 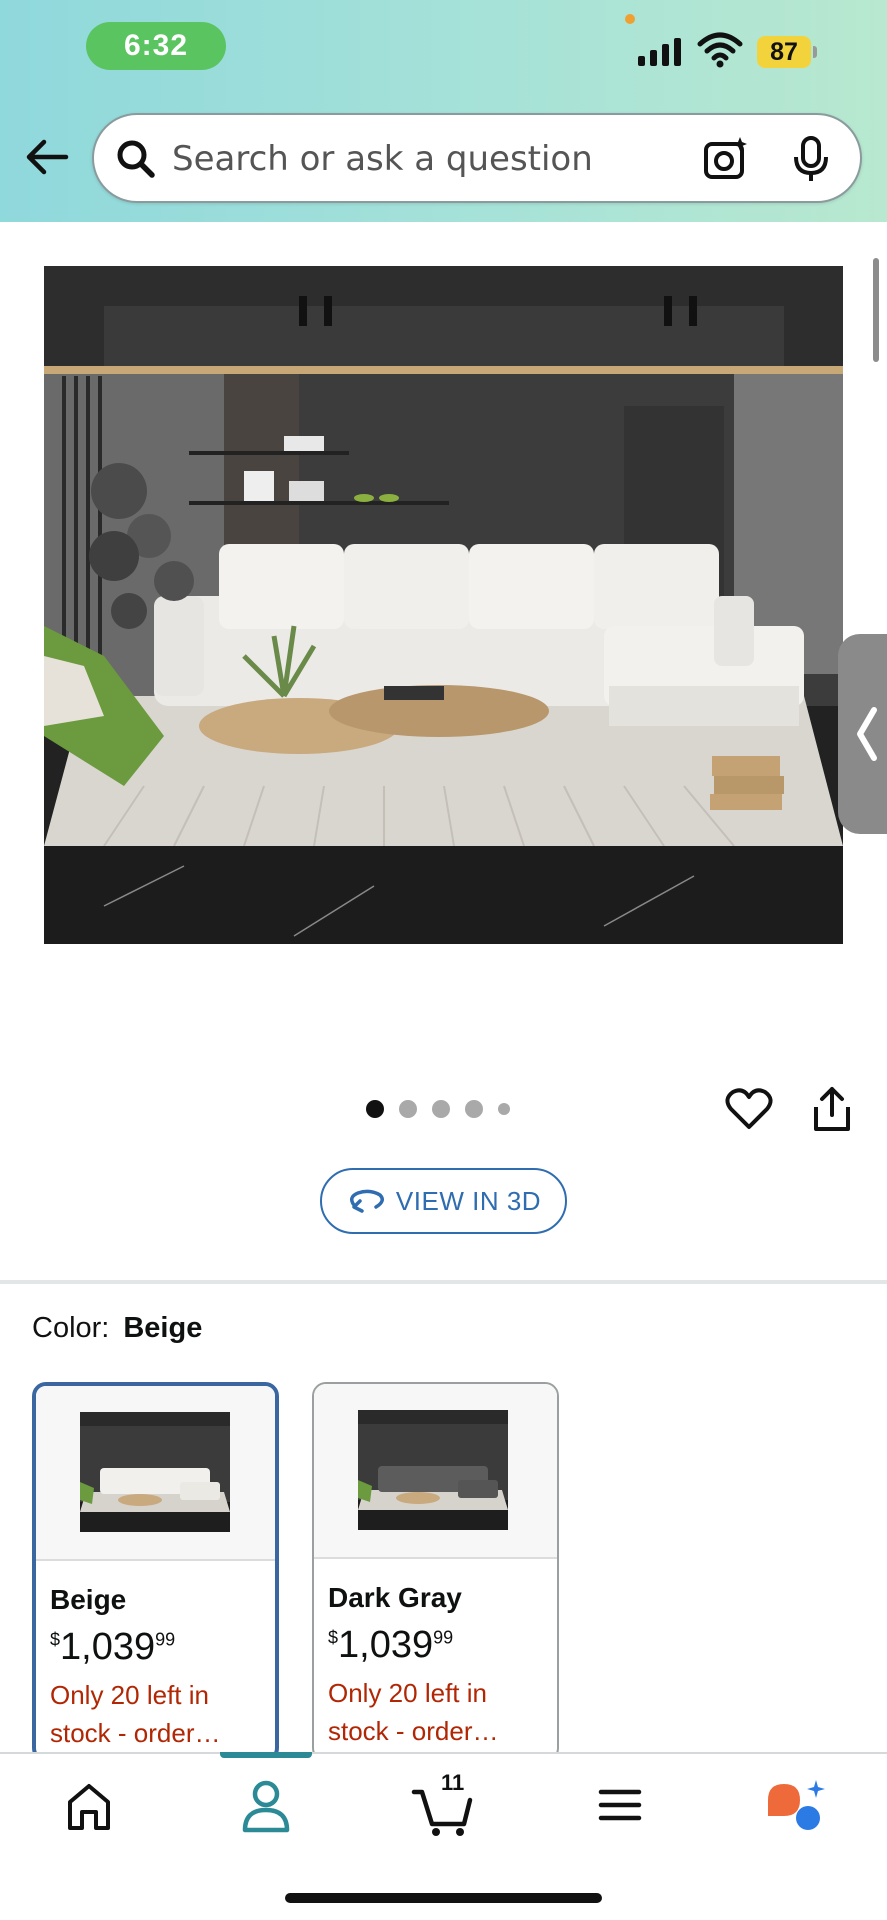 I want to click on beige-sofa-thumbnail, so click(x=155, y=1472).